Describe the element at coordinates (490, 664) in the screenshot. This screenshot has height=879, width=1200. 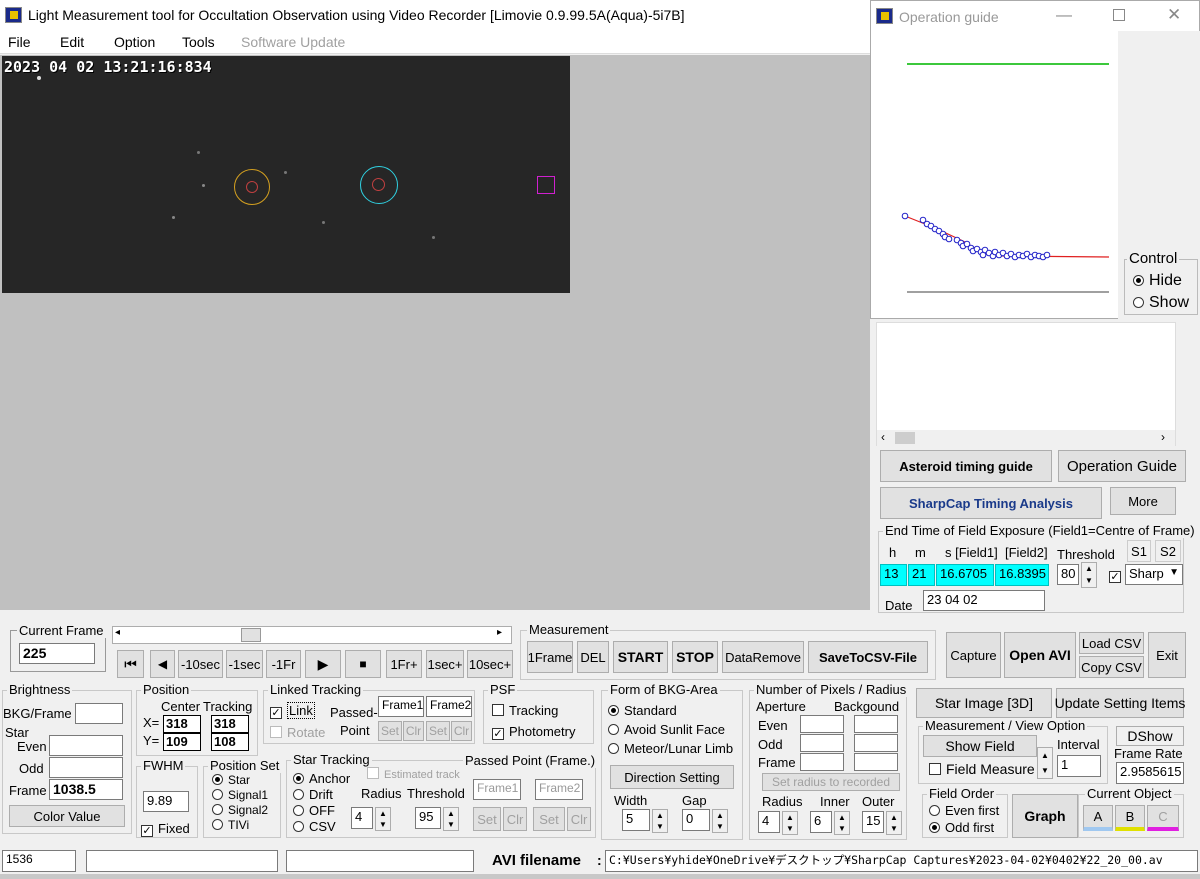
I see `forward-10sec-button: 10sec+` at that location.